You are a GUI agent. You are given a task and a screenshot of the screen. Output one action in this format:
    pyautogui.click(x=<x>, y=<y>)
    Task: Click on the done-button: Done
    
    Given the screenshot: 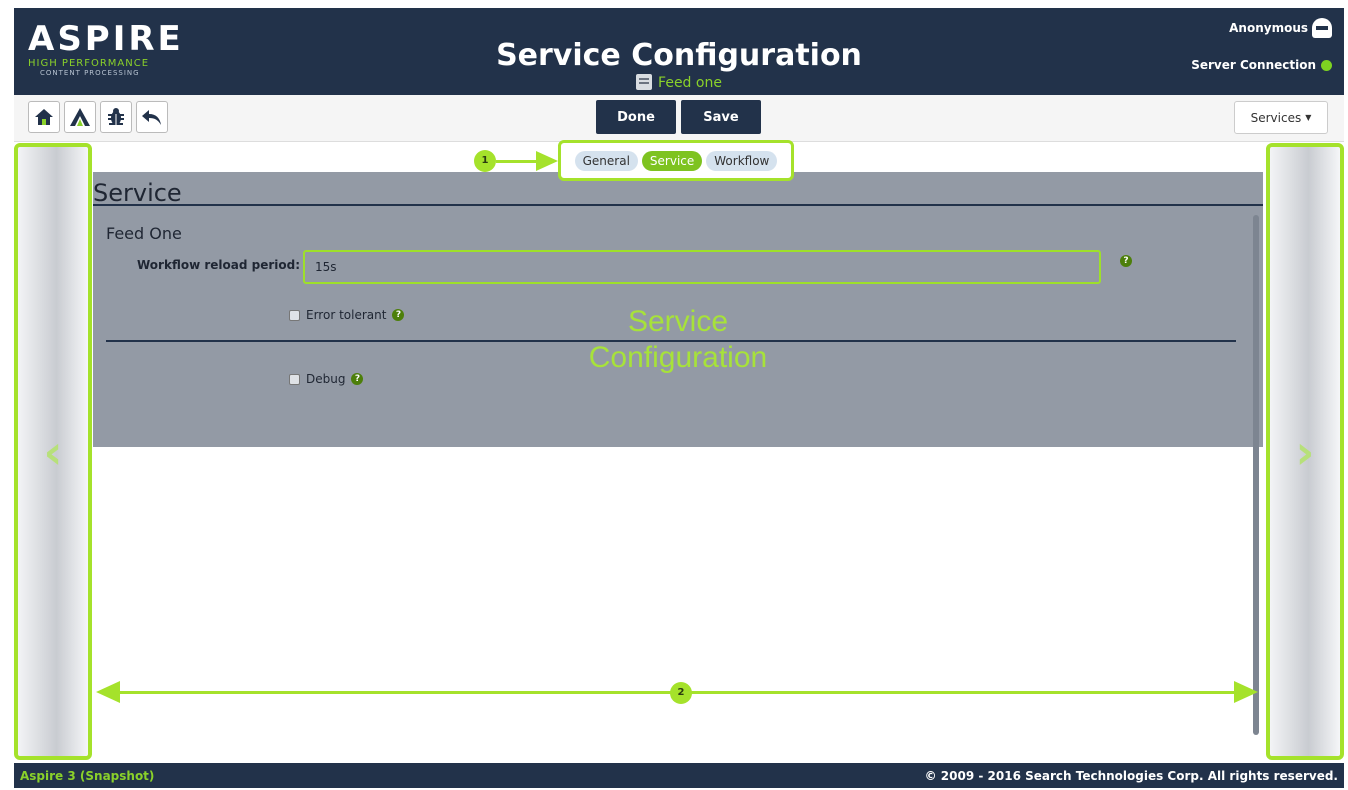 What is the action you would take?
    pyautogui.click(x=636, y=117)
    